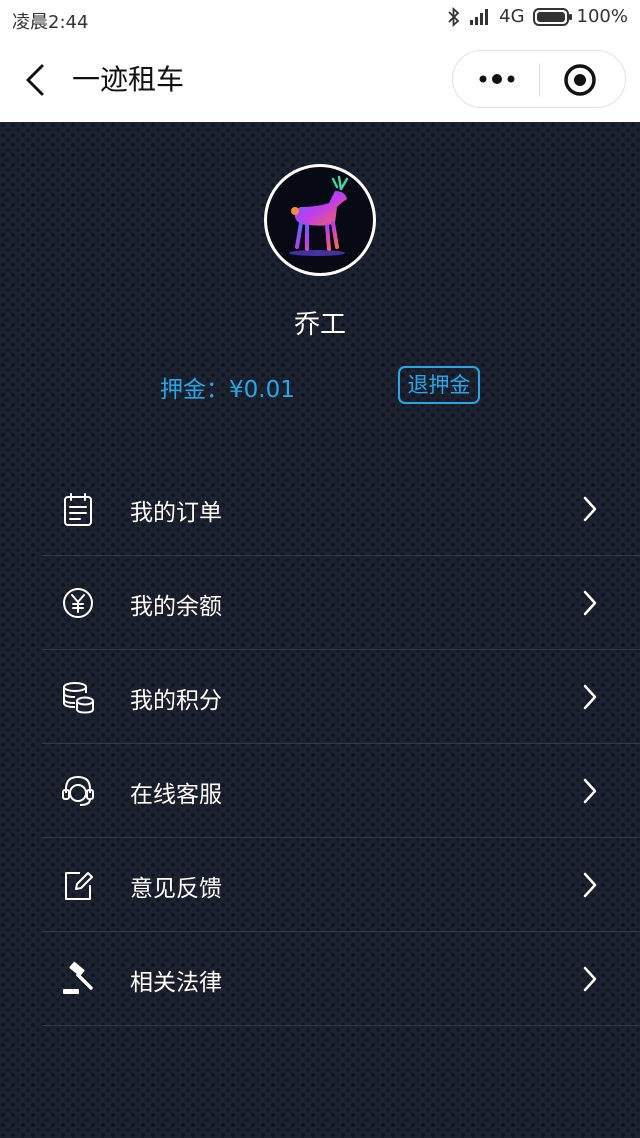 The width and height of the screenshot is (640, 1138). I want to click on more-dots-icon, so click(497, 79).